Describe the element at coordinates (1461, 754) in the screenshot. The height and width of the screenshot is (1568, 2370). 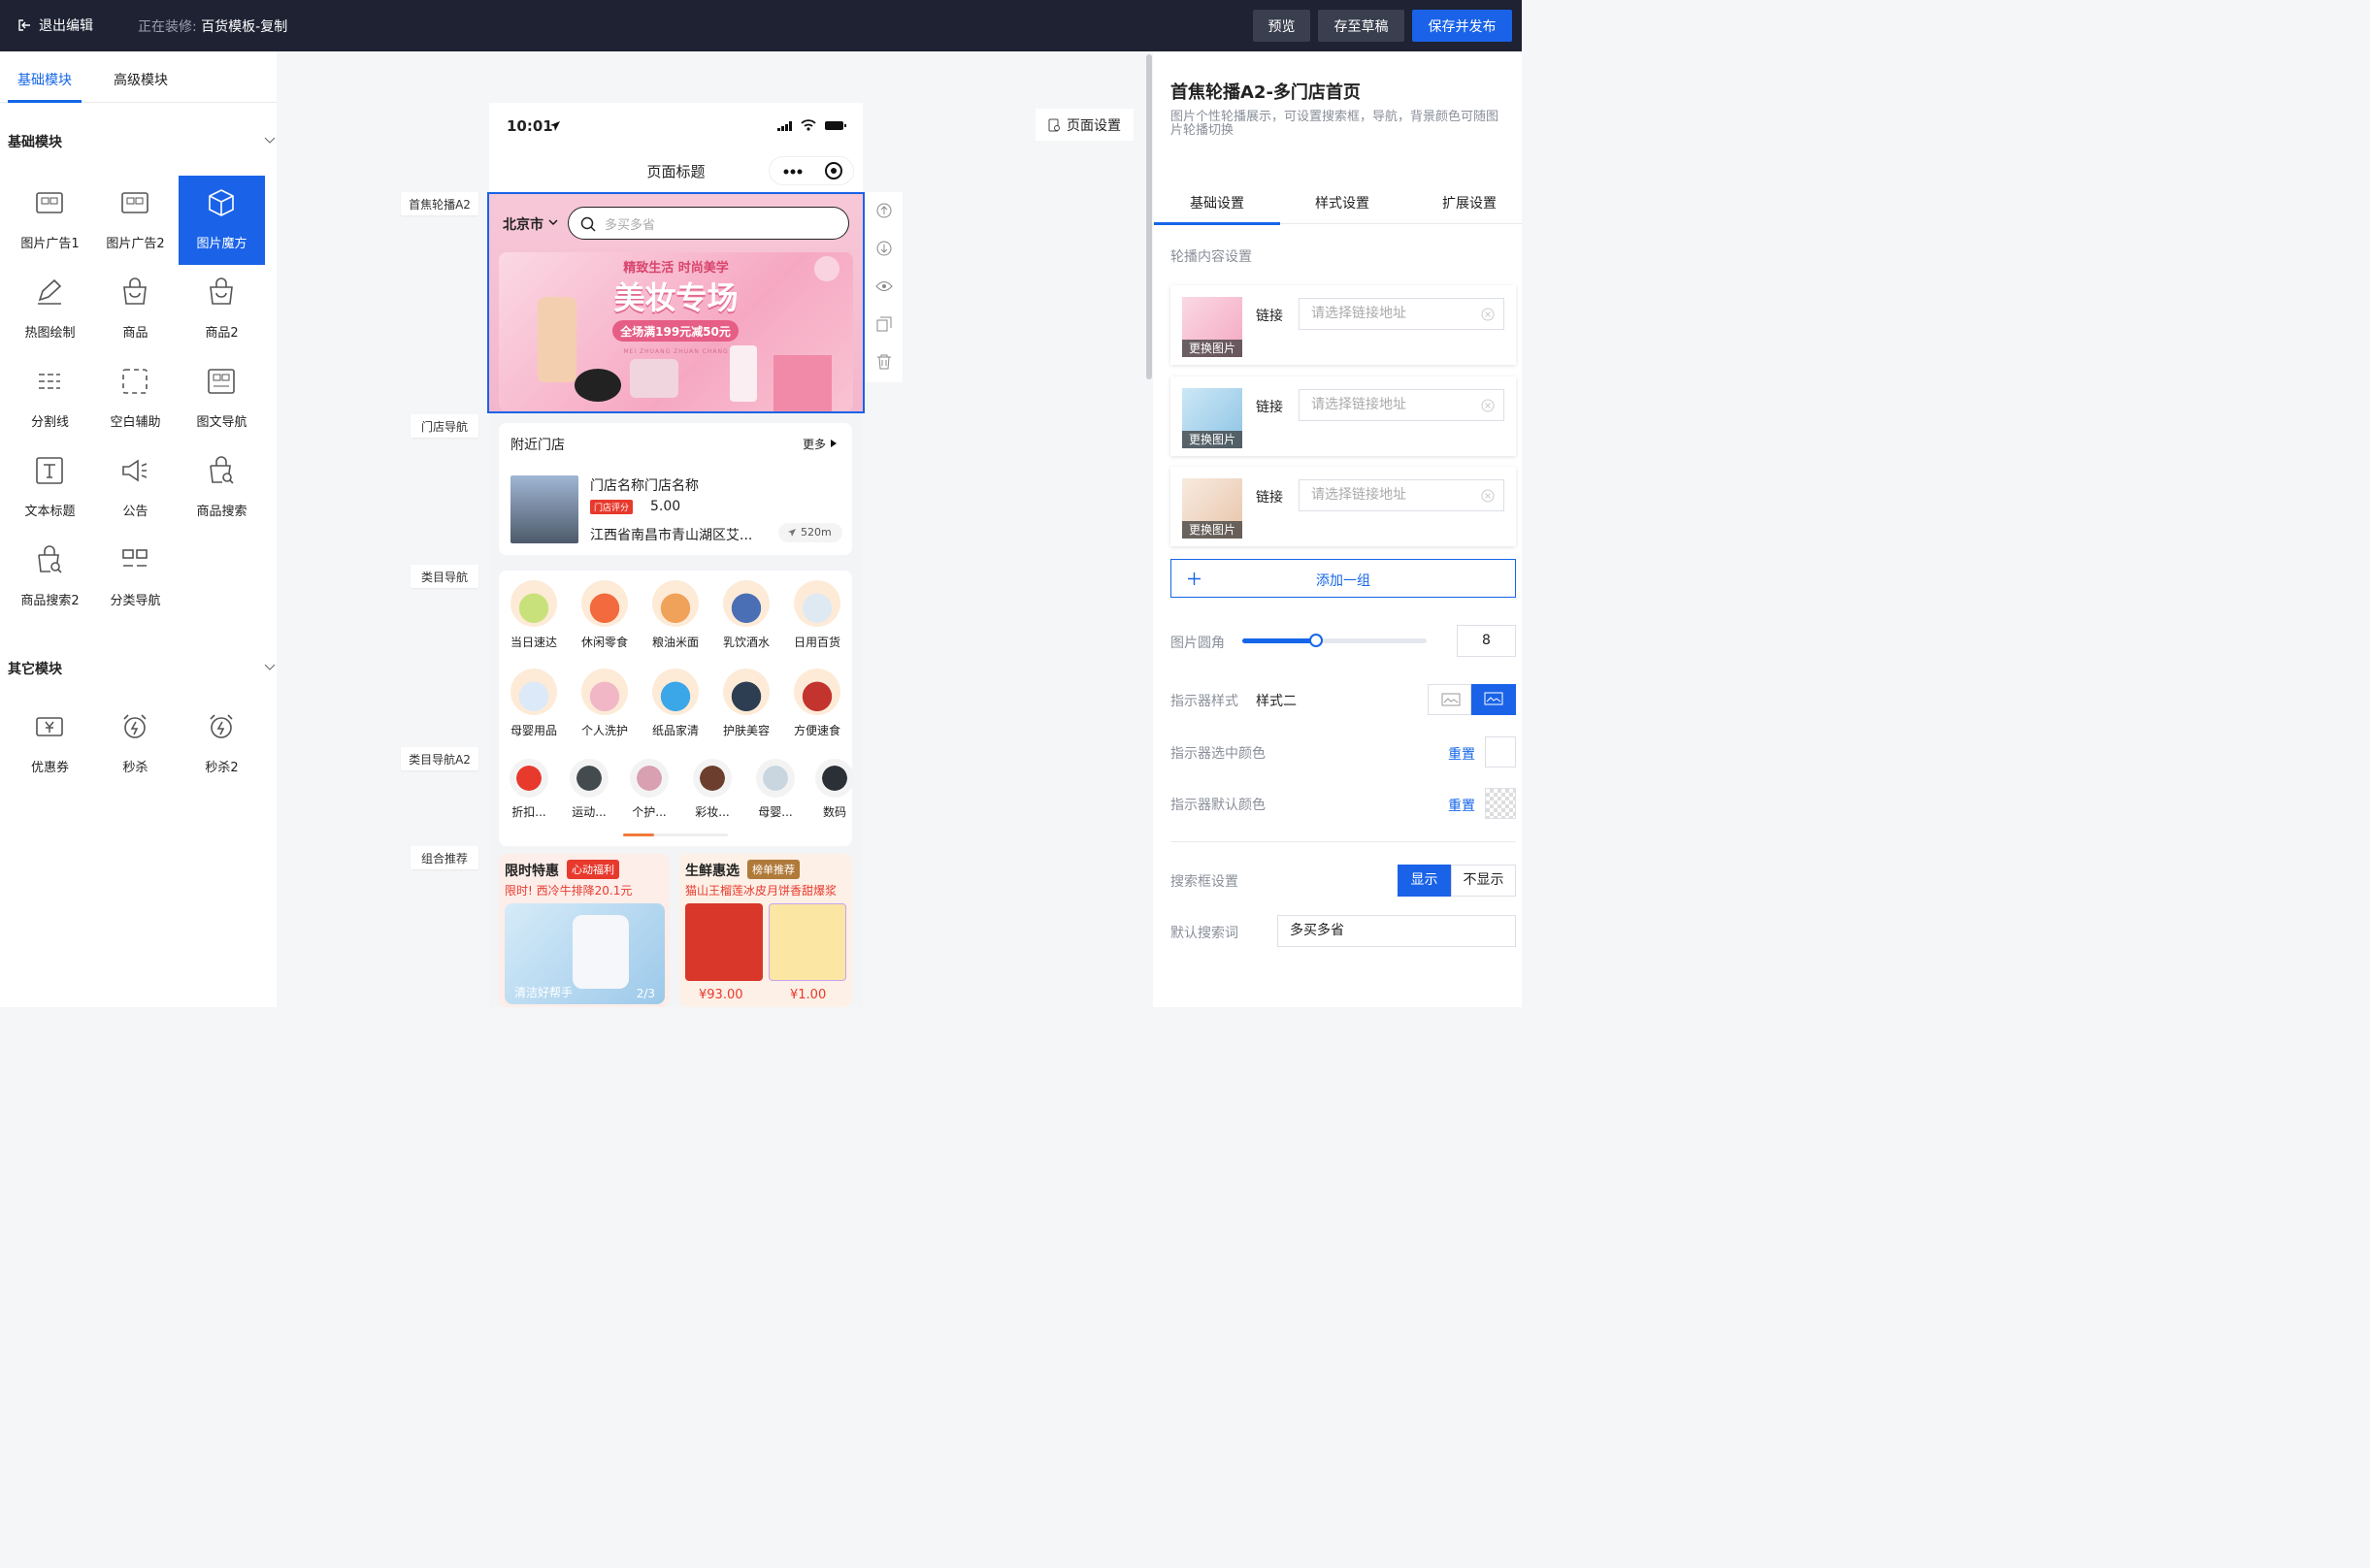
I see `reset-active-color-link: 重置` at that location.